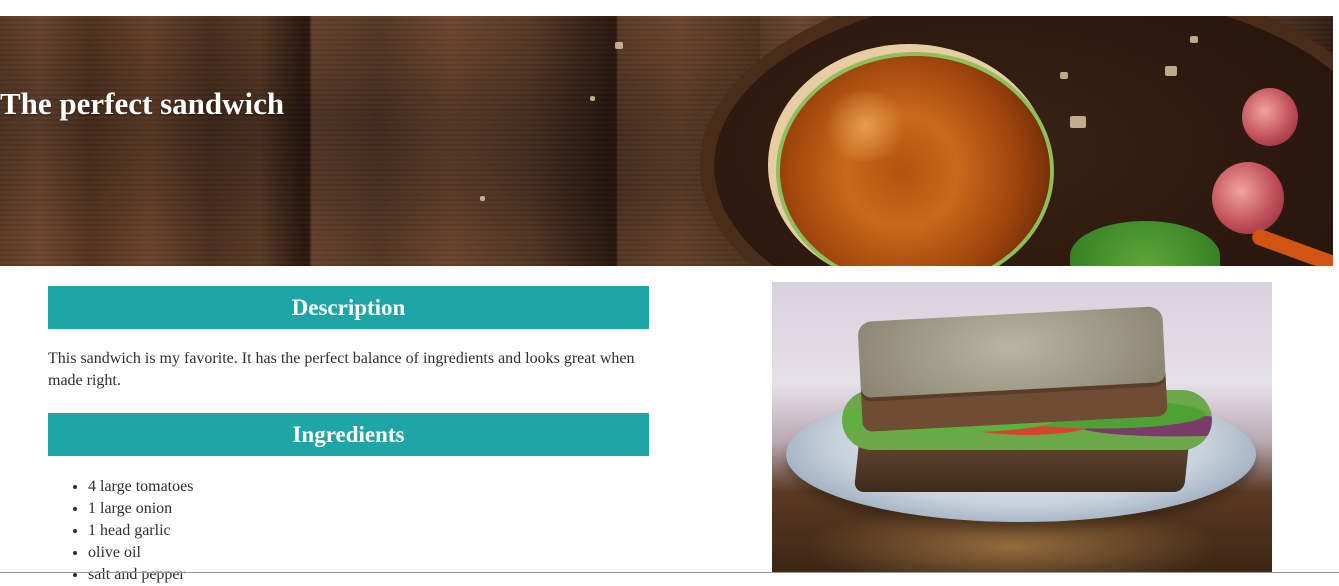  I want to click on list-item: 1 large onion, so click(140, 509).